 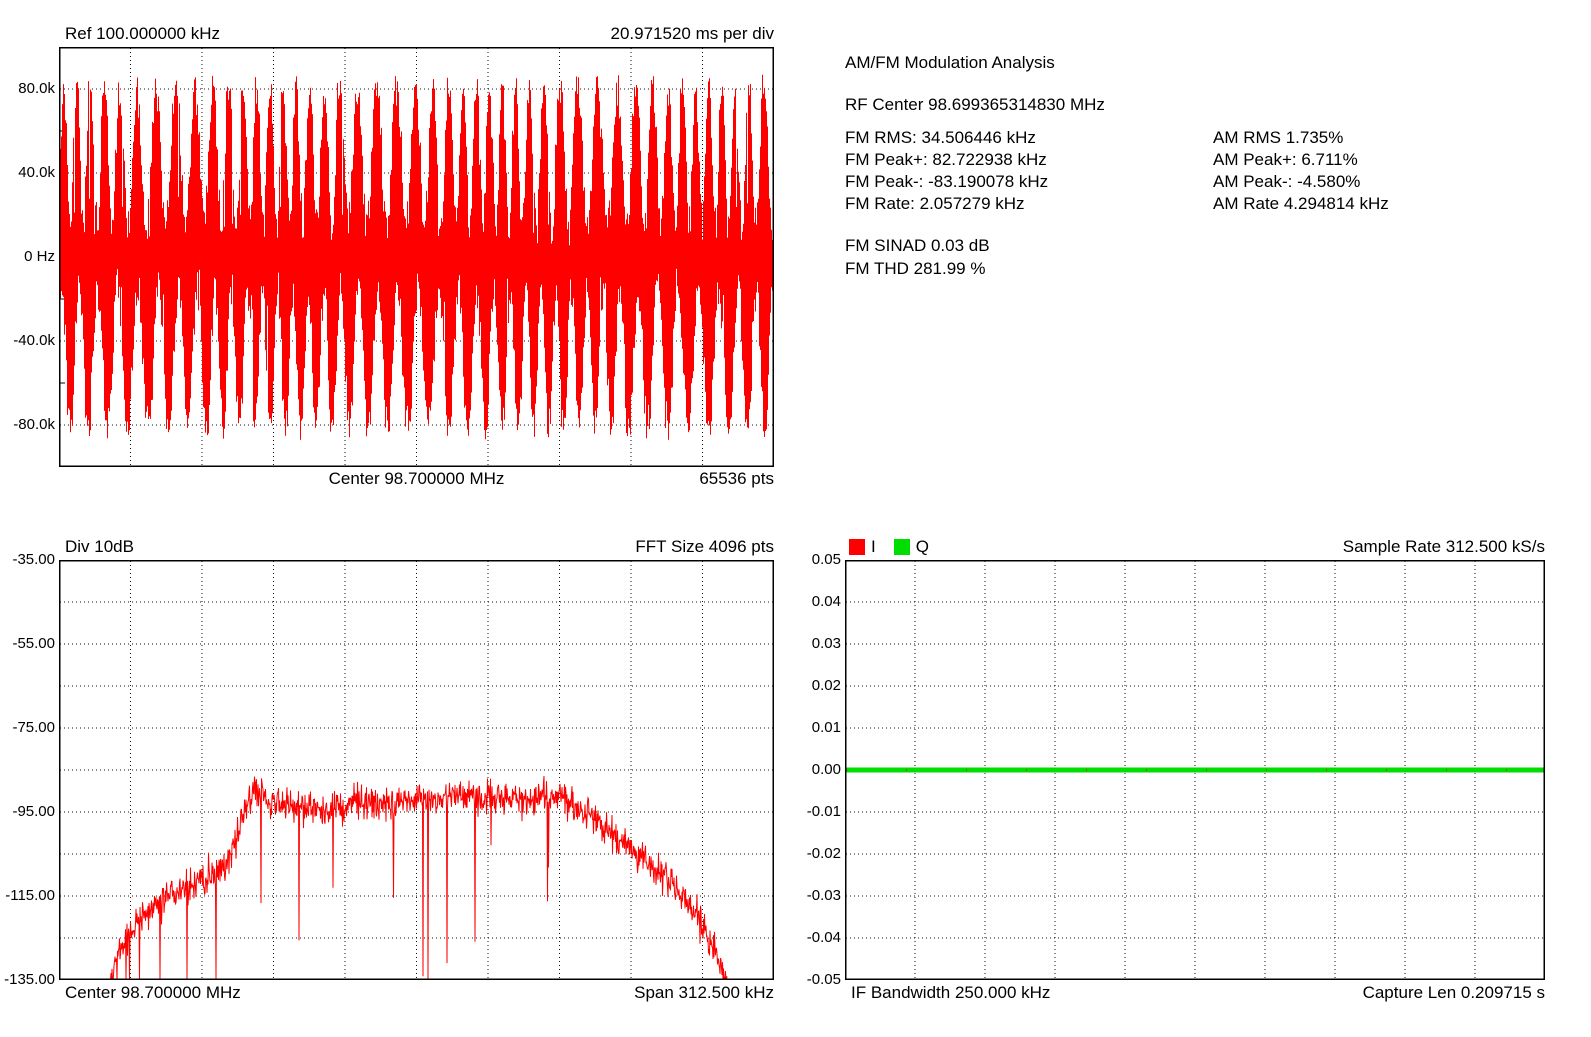 What do you see at coordinates (823, 937) in the screenshot?
I see `iq-y-tick: -0.04` at bounding box center [823, 937].